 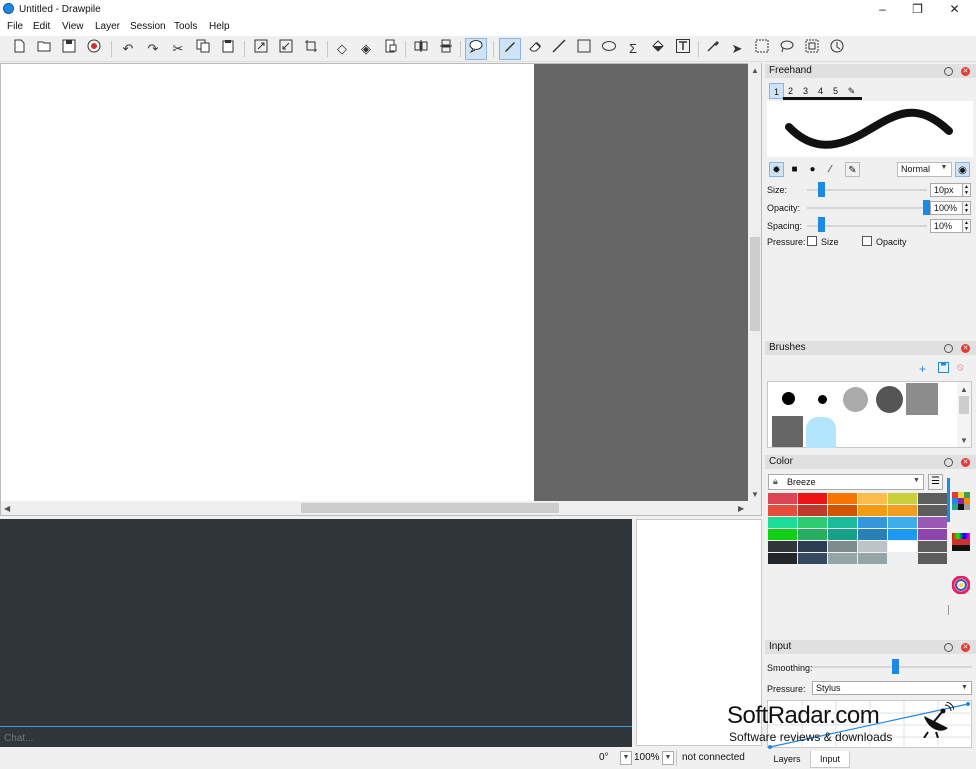 I want to click on zoom-value: 100%, so click(x=647, y=757).